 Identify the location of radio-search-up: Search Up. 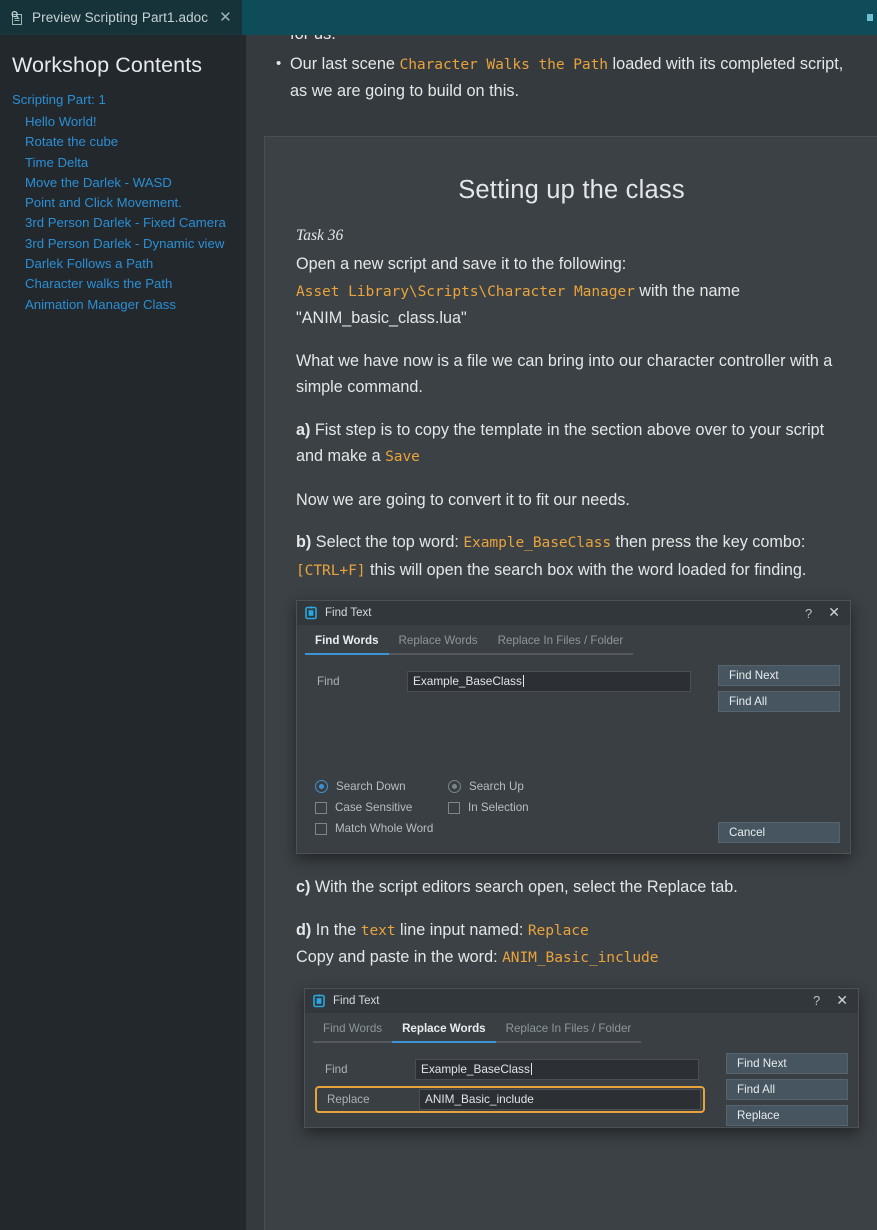
(514, 786).